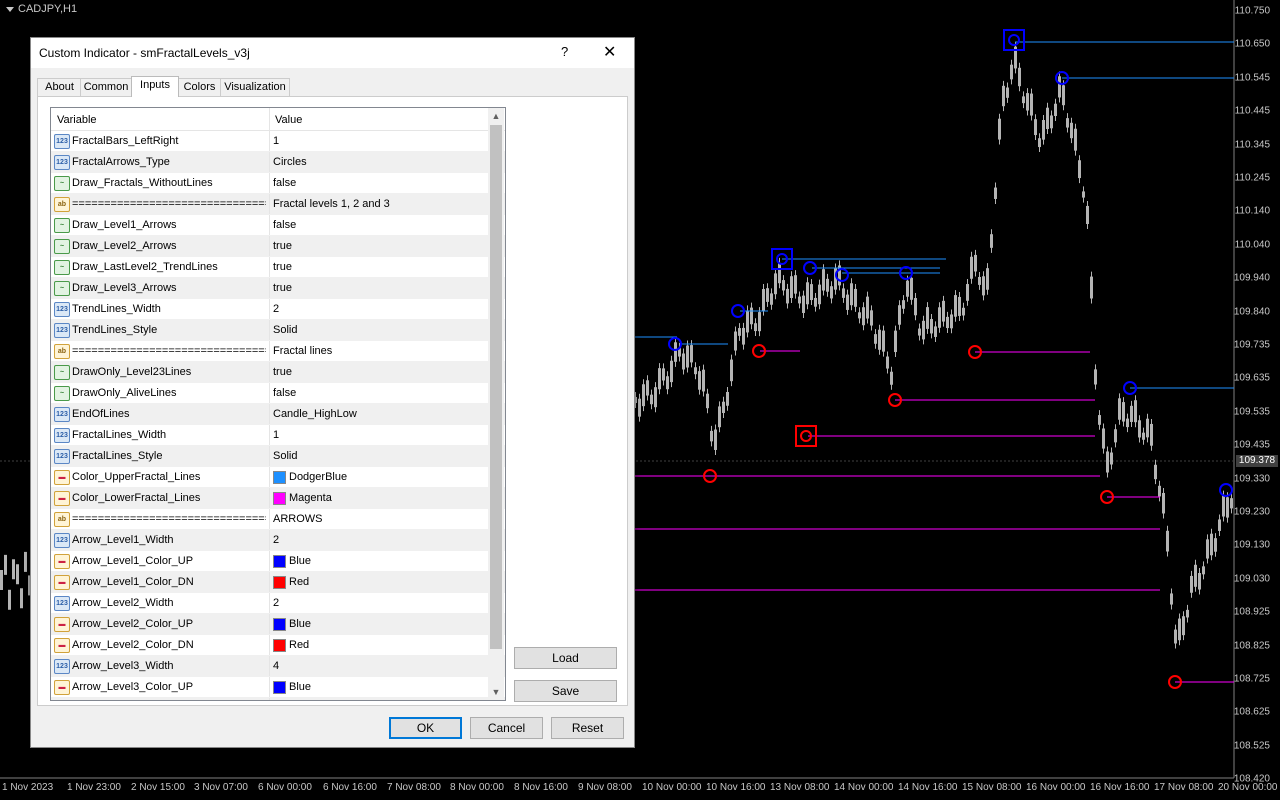 The image size is (1280, 800). I want to click on chart-menu-triangle-icon, so click(10, 9).